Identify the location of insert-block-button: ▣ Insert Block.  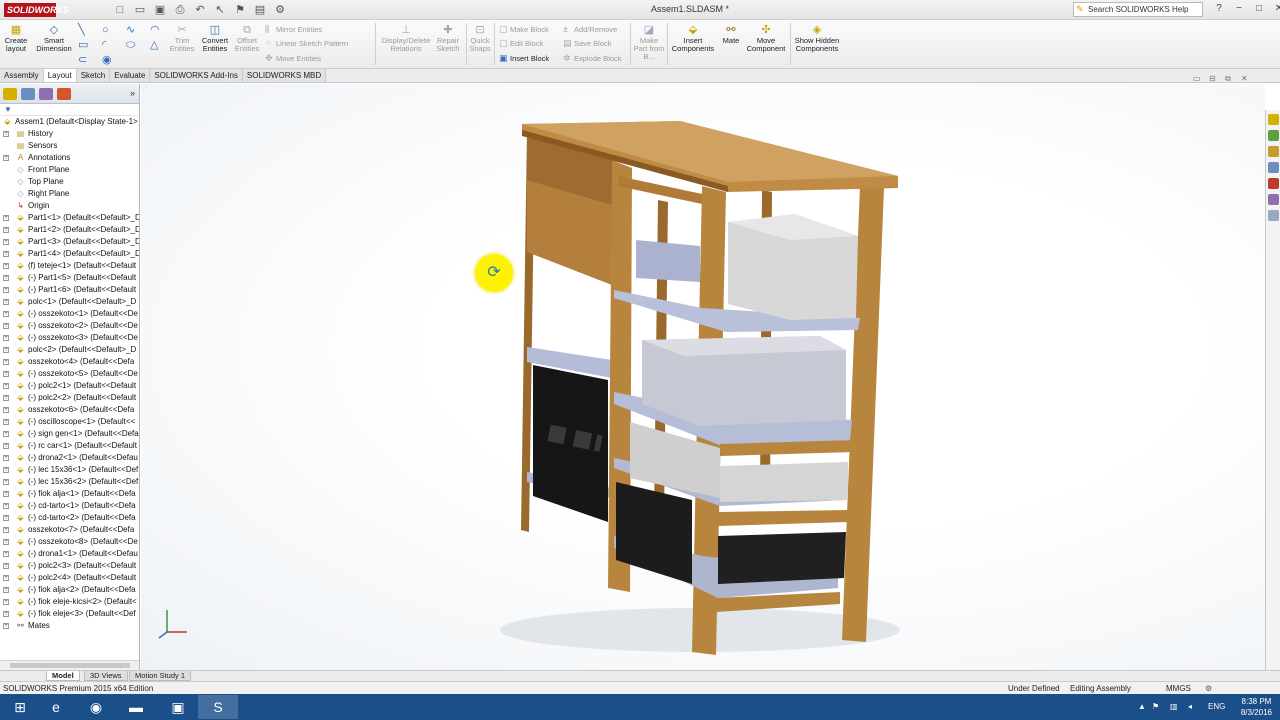
(524, 58).